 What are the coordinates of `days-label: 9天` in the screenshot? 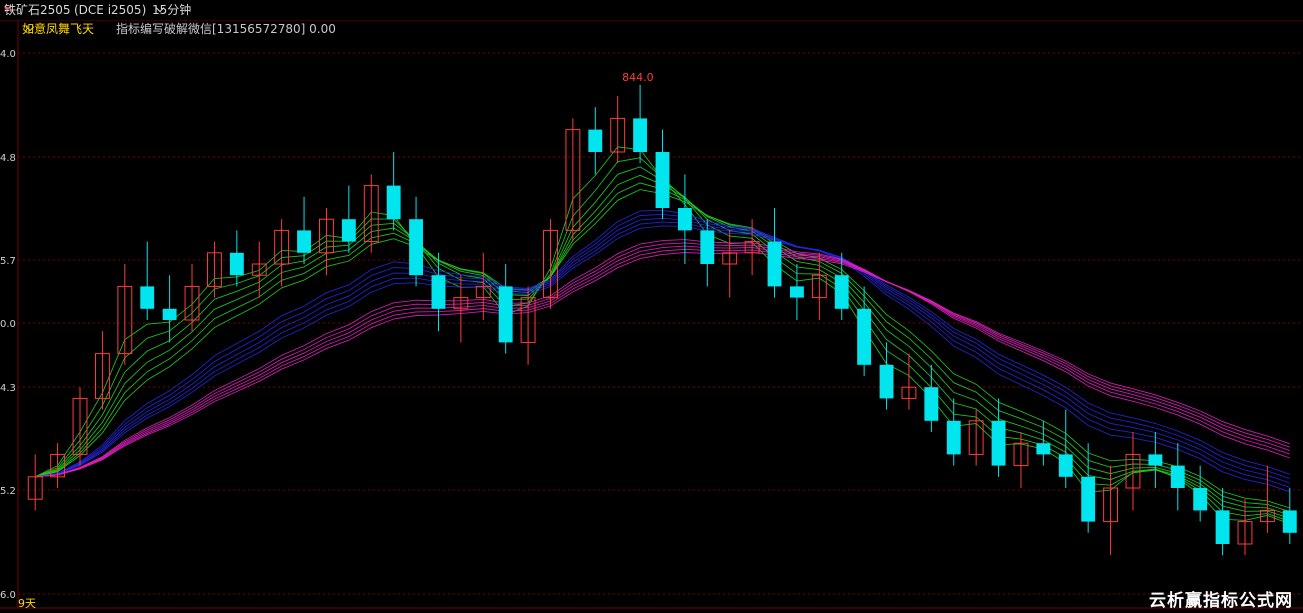 It's located at (27, 603).